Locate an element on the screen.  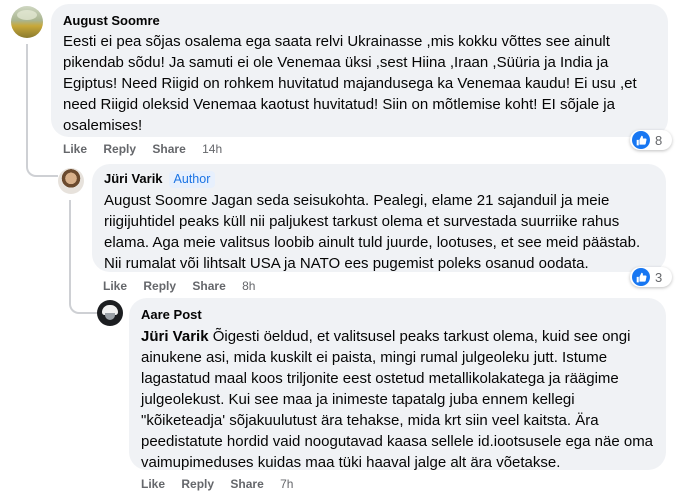
reaction-summary: 3 is located at coordinates (651, 277).